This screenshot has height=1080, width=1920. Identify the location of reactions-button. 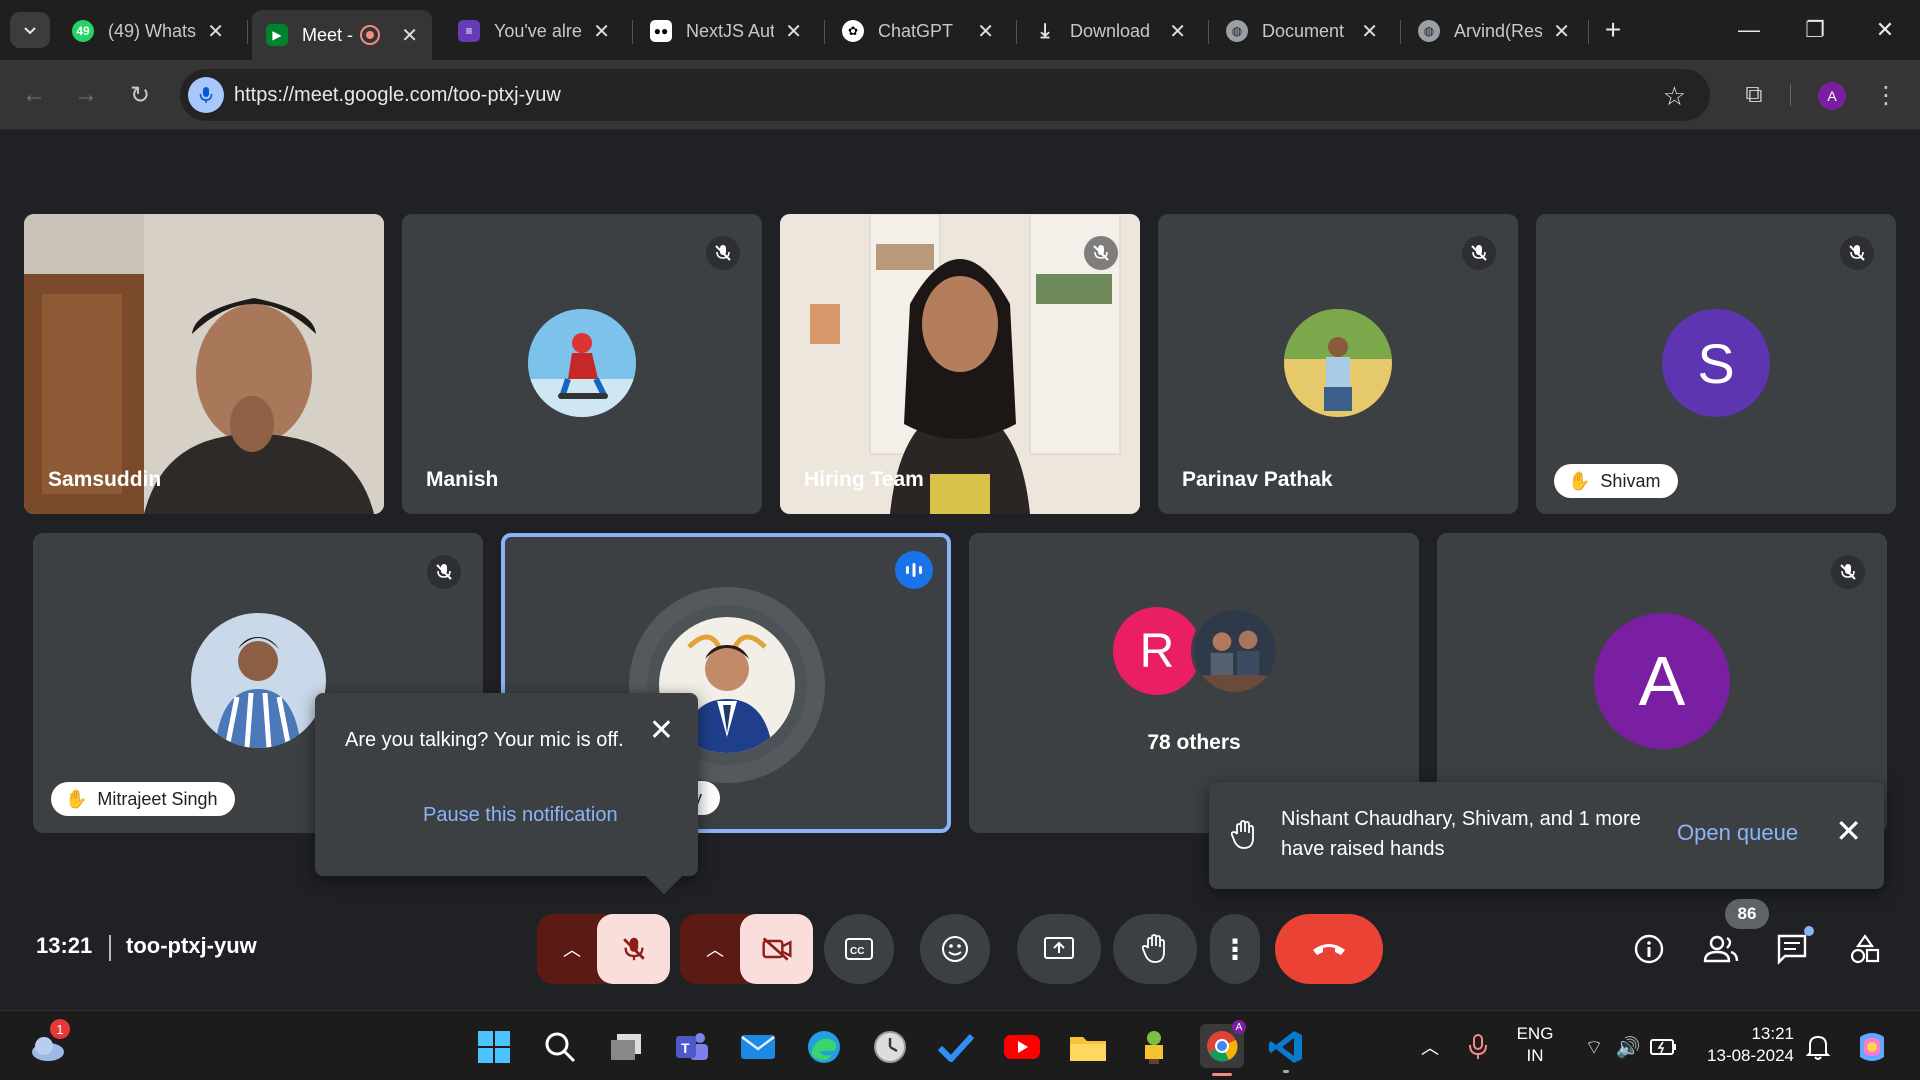
(955, 949).